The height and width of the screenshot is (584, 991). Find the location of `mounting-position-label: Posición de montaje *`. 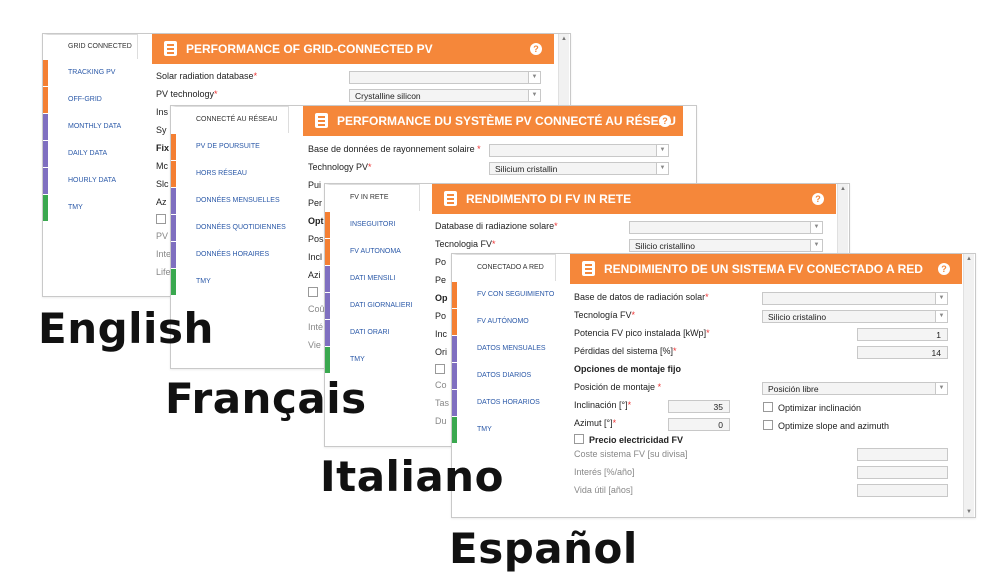

mounting-position-label: Posición de montaje * is located at coordinates (618, 387).